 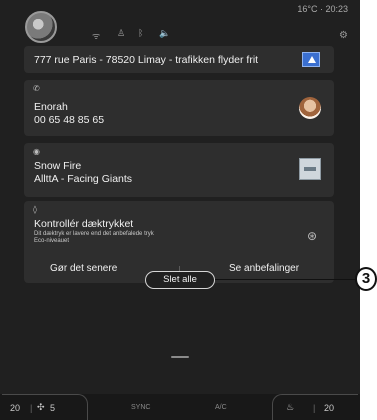 I want to click on caller-name: Enorah, so click(x=51, y=107).